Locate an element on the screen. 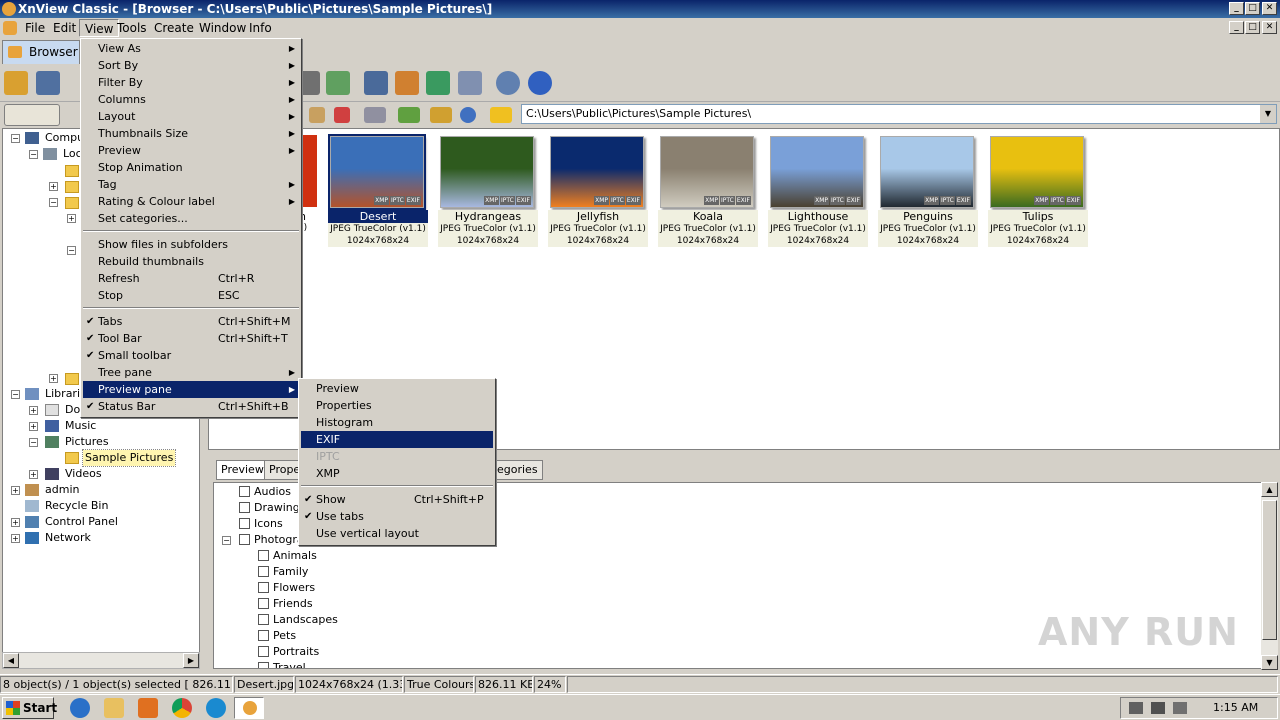  child-minimize-button: _ is located at coordinates (1236, 27).